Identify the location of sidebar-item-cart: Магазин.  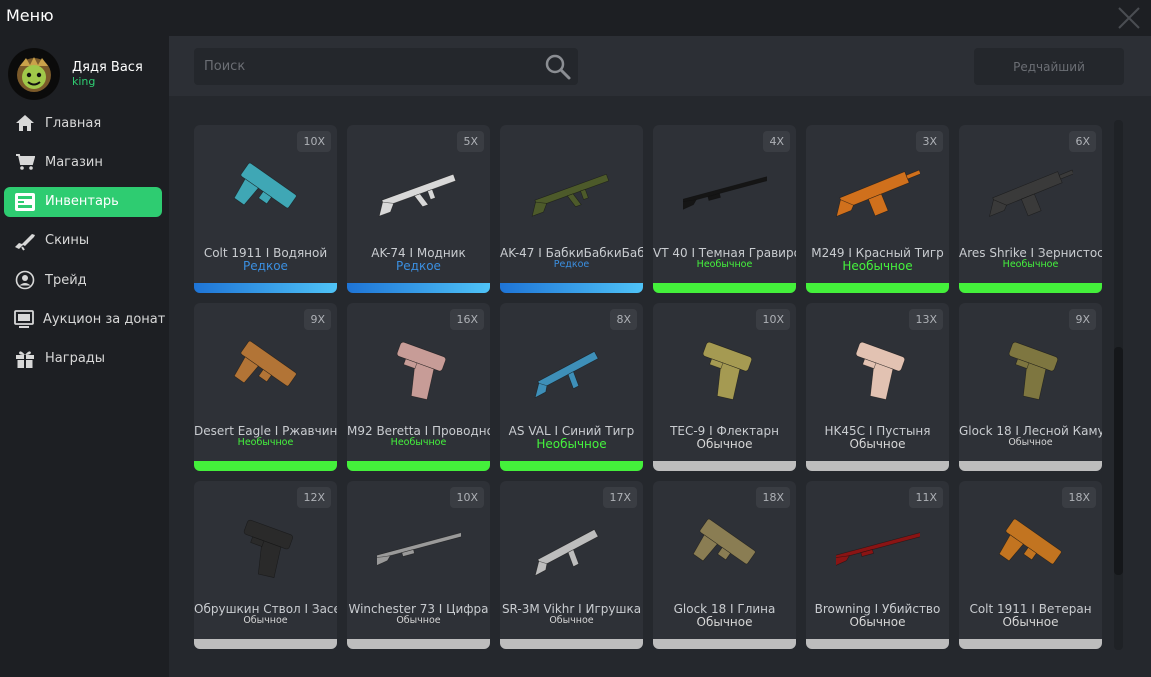
(83, 162).